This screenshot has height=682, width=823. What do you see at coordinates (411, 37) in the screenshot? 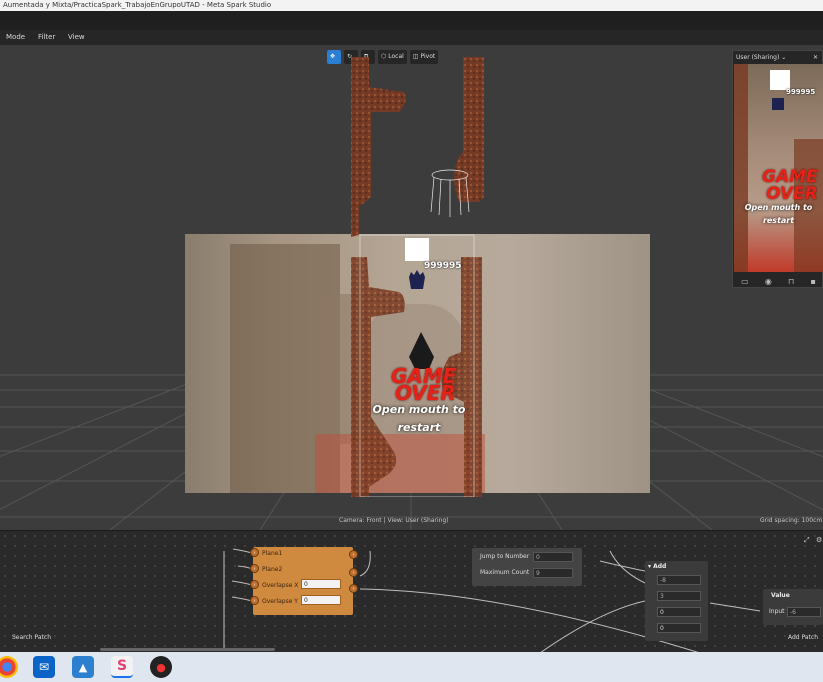
I see `viewport-menubar: Mode Filter View` at bounding box center [411, 37].